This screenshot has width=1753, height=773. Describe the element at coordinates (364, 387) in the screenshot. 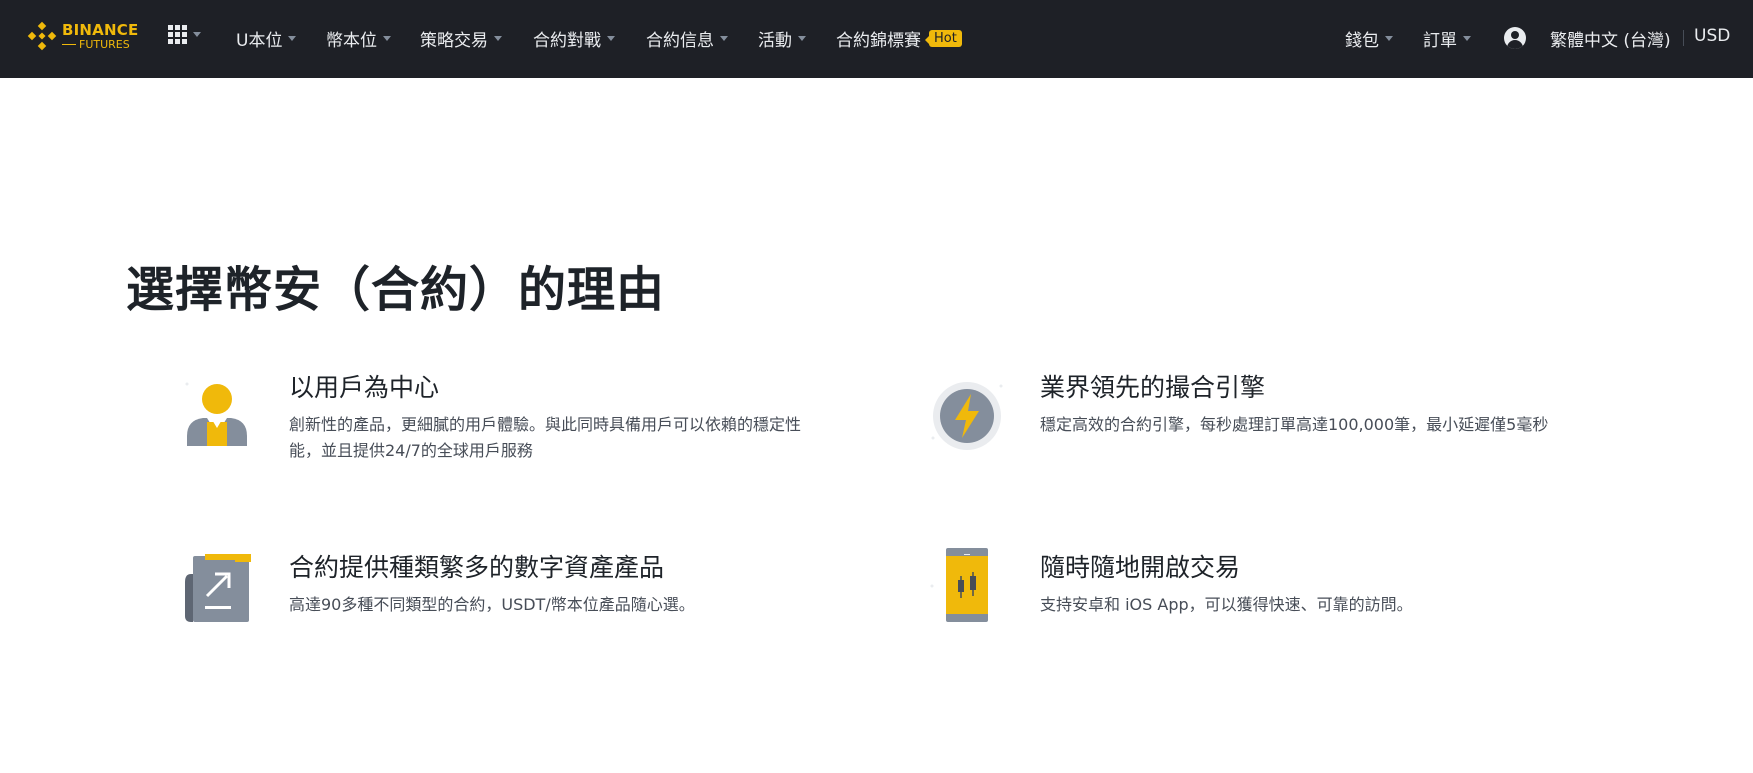

I see `feature-title: 以用戶為中心` at that location.